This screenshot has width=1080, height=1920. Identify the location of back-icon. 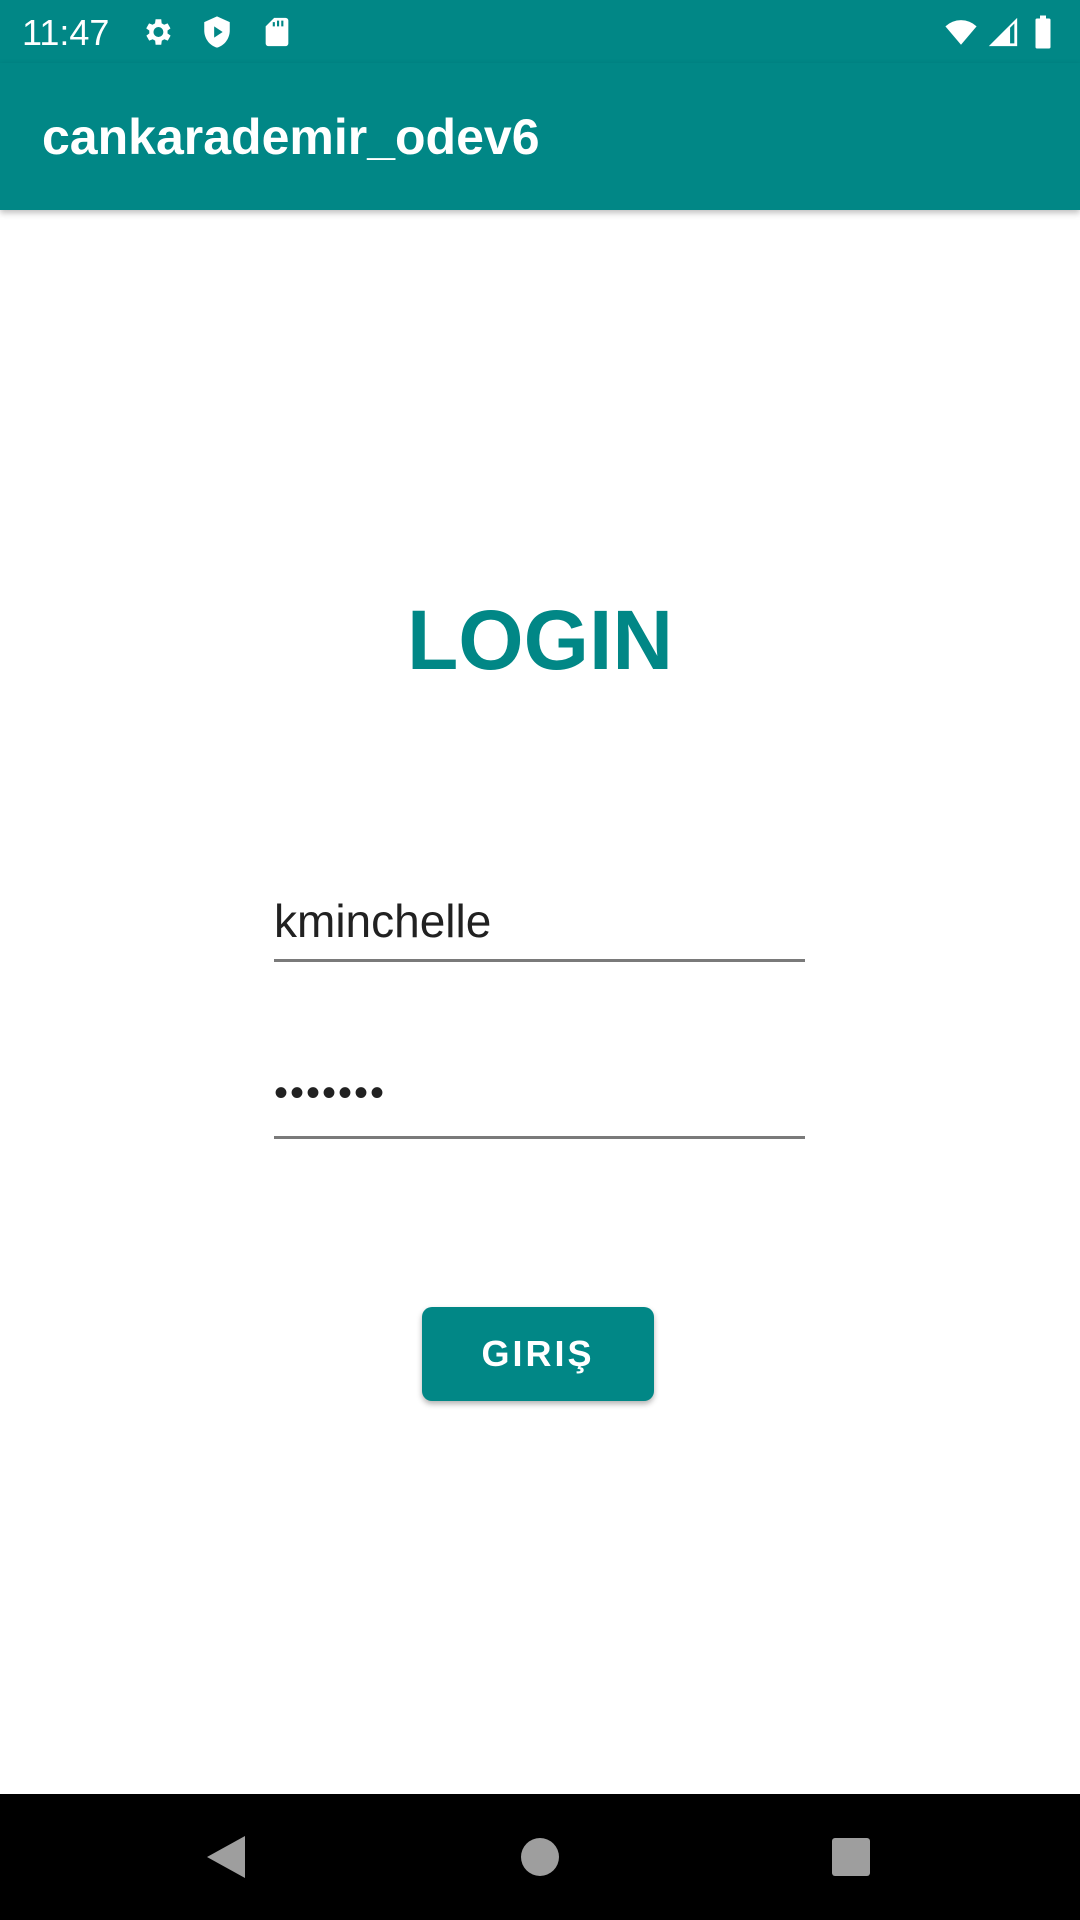
(226, 1857).